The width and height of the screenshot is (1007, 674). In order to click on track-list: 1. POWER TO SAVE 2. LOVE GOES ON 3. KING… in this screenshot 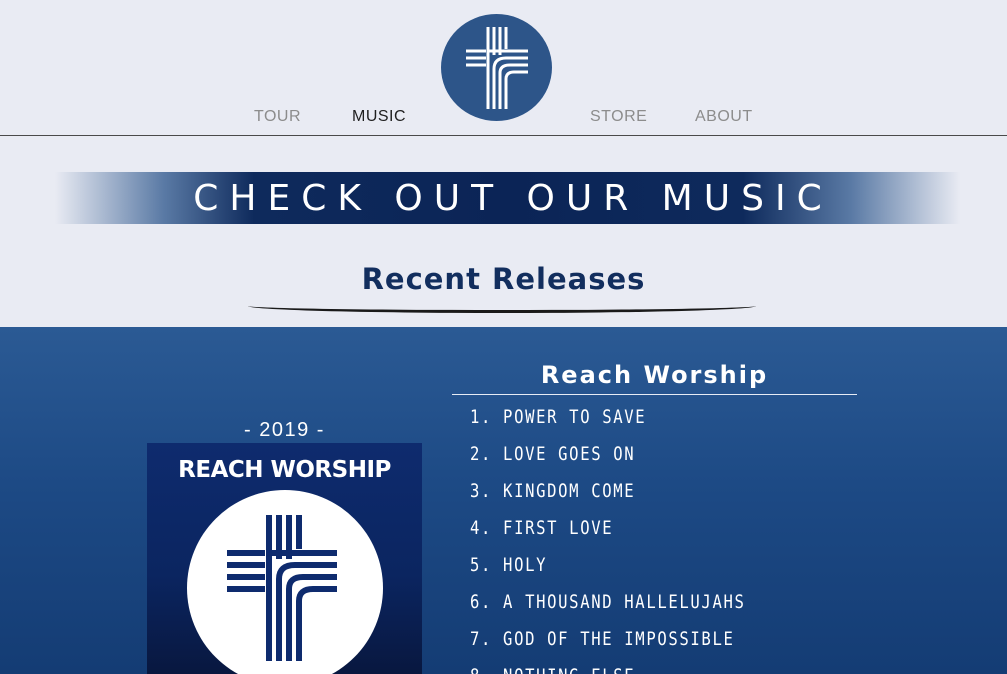, I will do `click(638, 539)`.